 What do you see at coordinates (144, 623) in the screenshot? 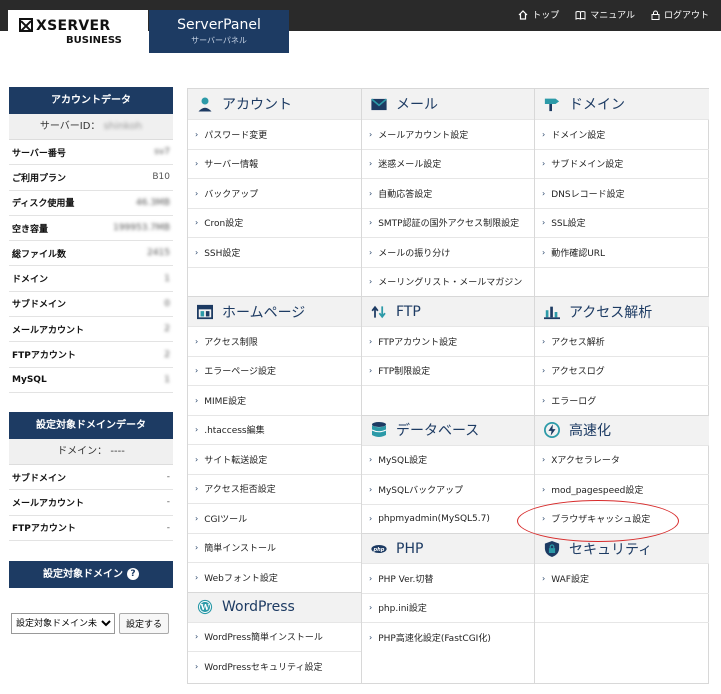
I see `set-domain-button: 設定する` at bounding box center [144, 623].